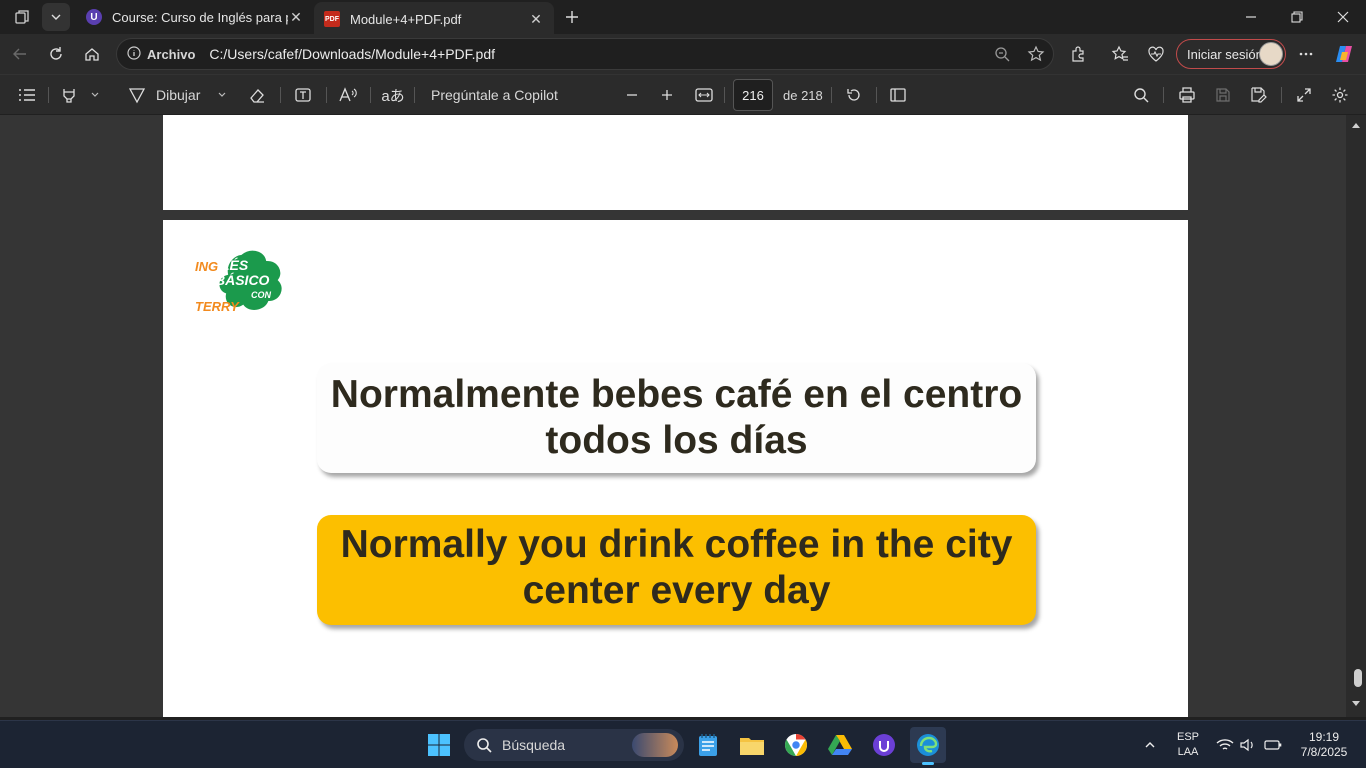  Describe the element at coordinates (676, 590) in the screenshot. I see `english-sentence-line-2: center every day` at that location.